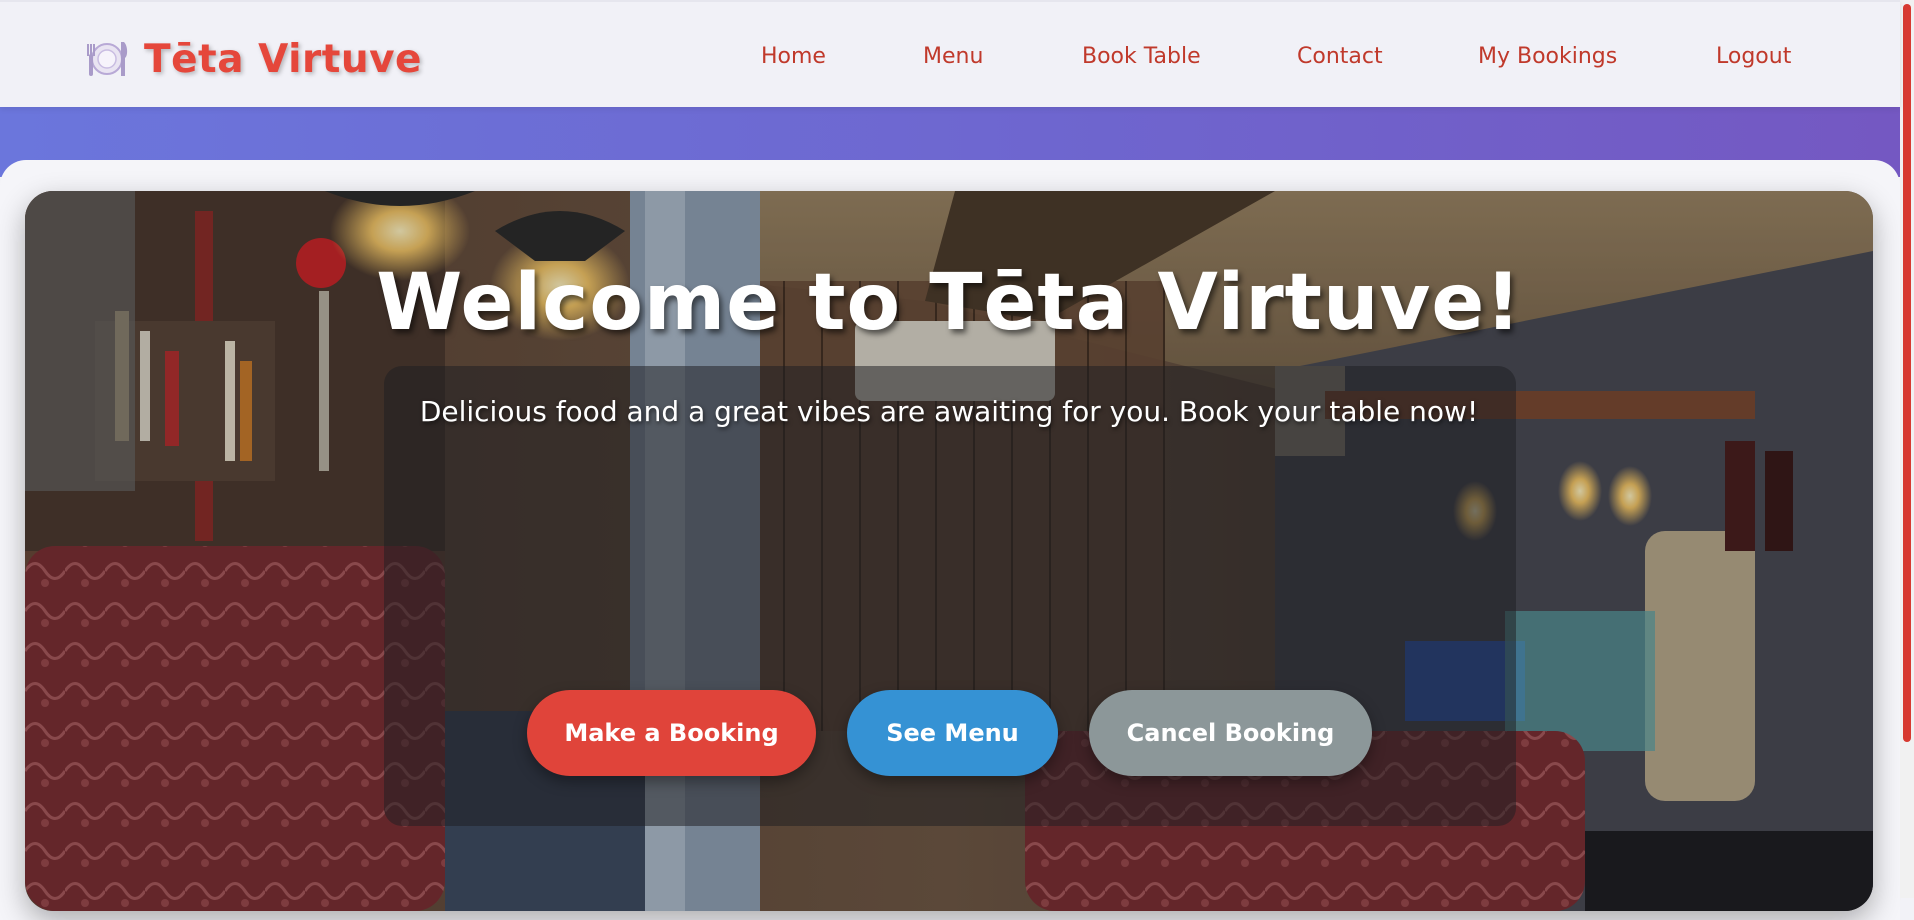 Image resolution: width=1914 pixels, height=920 pixels. I want to click on nav-logout: Logout, so click(1753, 56).